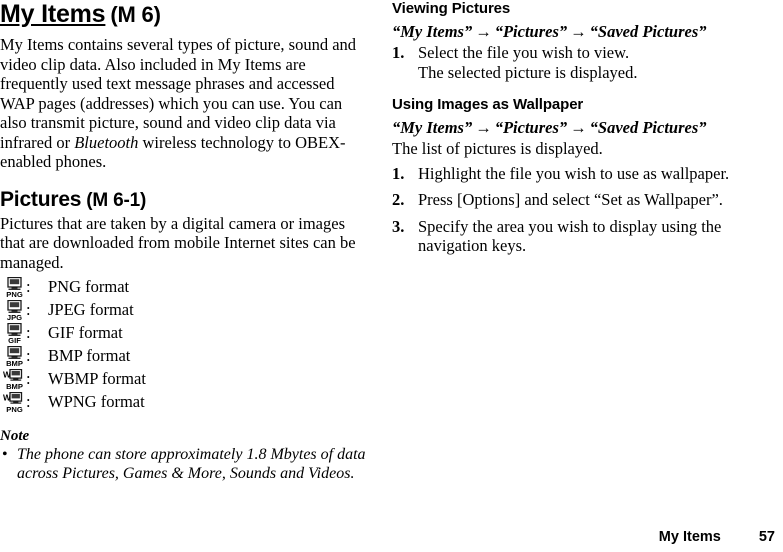 The width and height of the screenshot is (783, 552). Describe the element at coordinates (528, 72) in the screenshot. I see `step-result-text: The selected picture is displayed.` at that location.